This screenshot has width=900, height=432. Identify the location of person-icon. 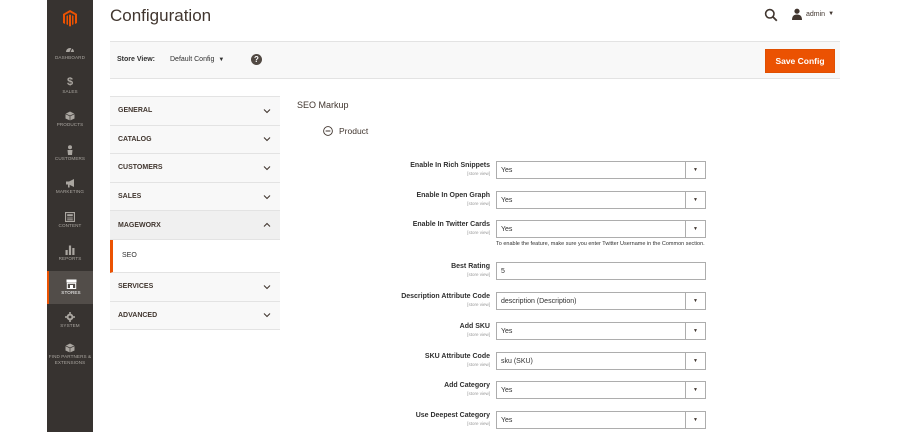
(70, 150).